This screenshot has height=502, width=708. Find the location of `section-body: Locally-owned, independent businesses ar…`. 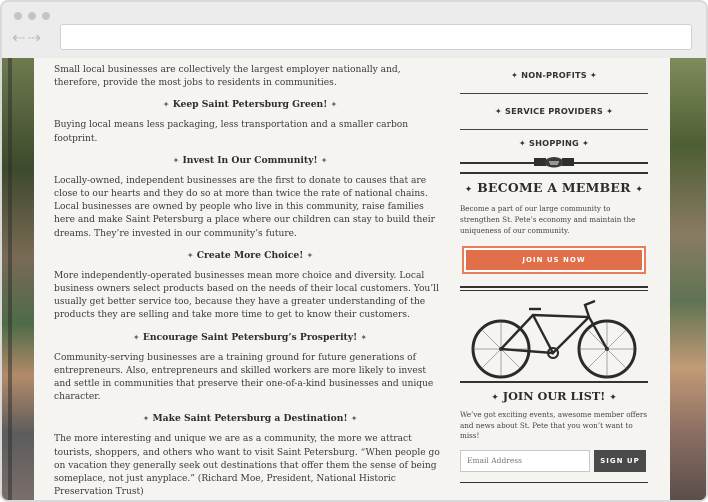

section-body: Locally-owned, independent businesses ar… is located at coordinates (245, 207).